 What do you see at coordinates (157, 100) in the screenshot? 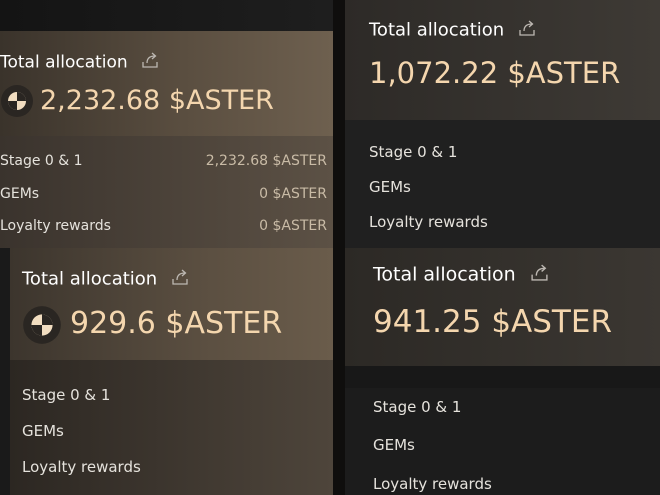
I see `allocation-amount: 2,232.68 $ASTER` at bounding box center [157, 100].